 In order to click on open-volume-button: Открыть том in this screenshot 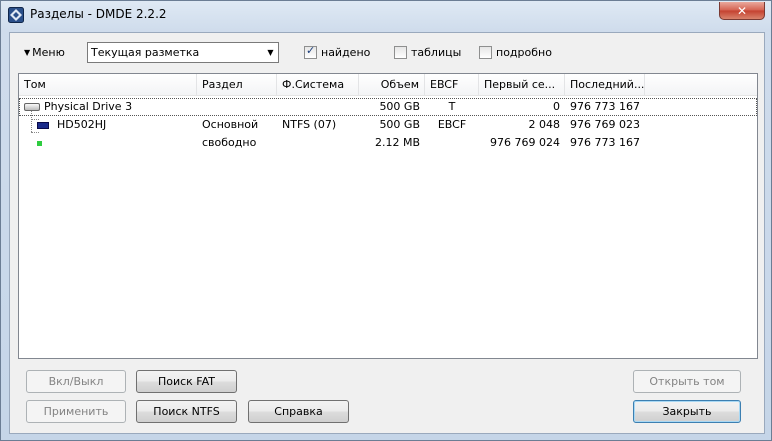, I will do `click(687, 381)`.